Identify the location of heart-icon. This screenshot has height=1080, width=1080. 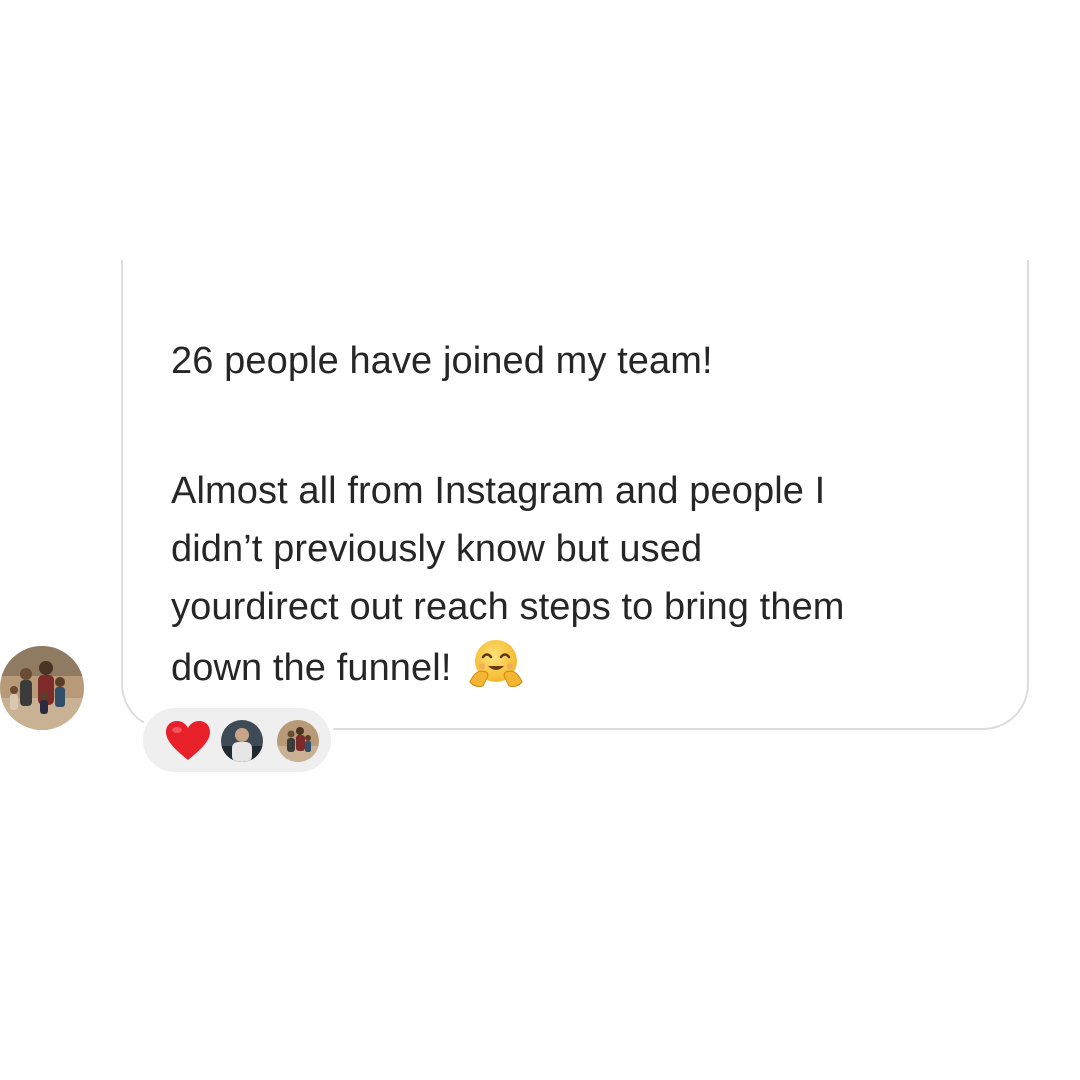
(188, 740).